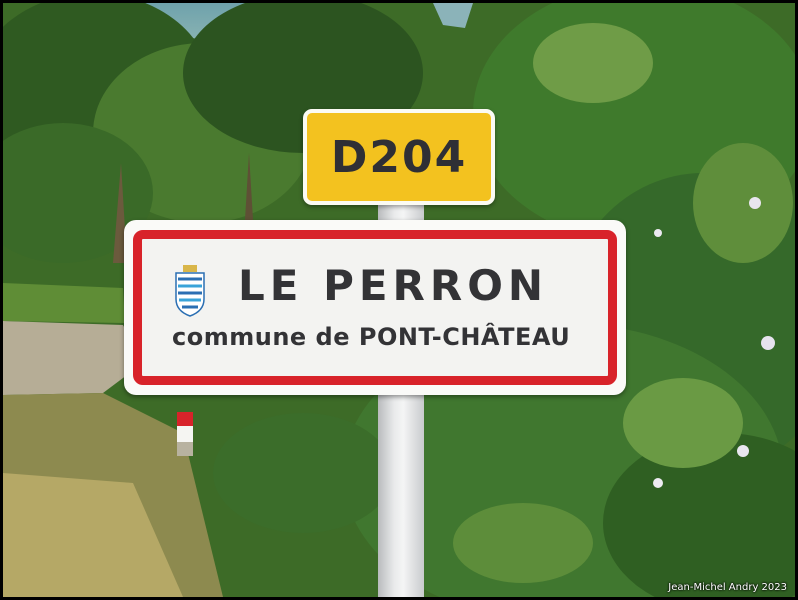  I want to click on commune-name: commune de PONT-CHÂTEAU, so click(371, 337).